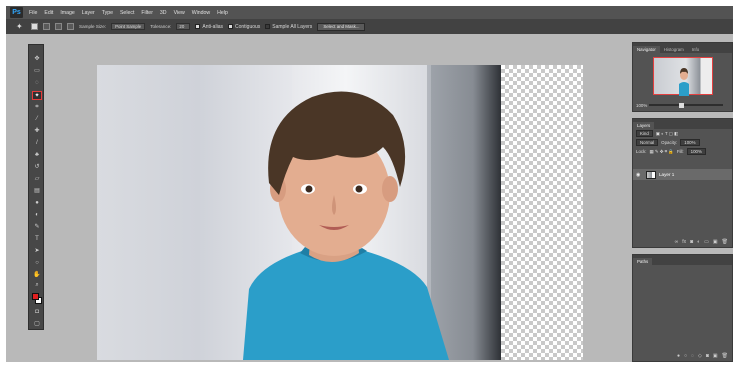 This screenshot has height=370, width=740. What do you see at coordinates (88, 13) in the screenshot?
I see `menu-layer: Layer` at bounding box center [88, 13].